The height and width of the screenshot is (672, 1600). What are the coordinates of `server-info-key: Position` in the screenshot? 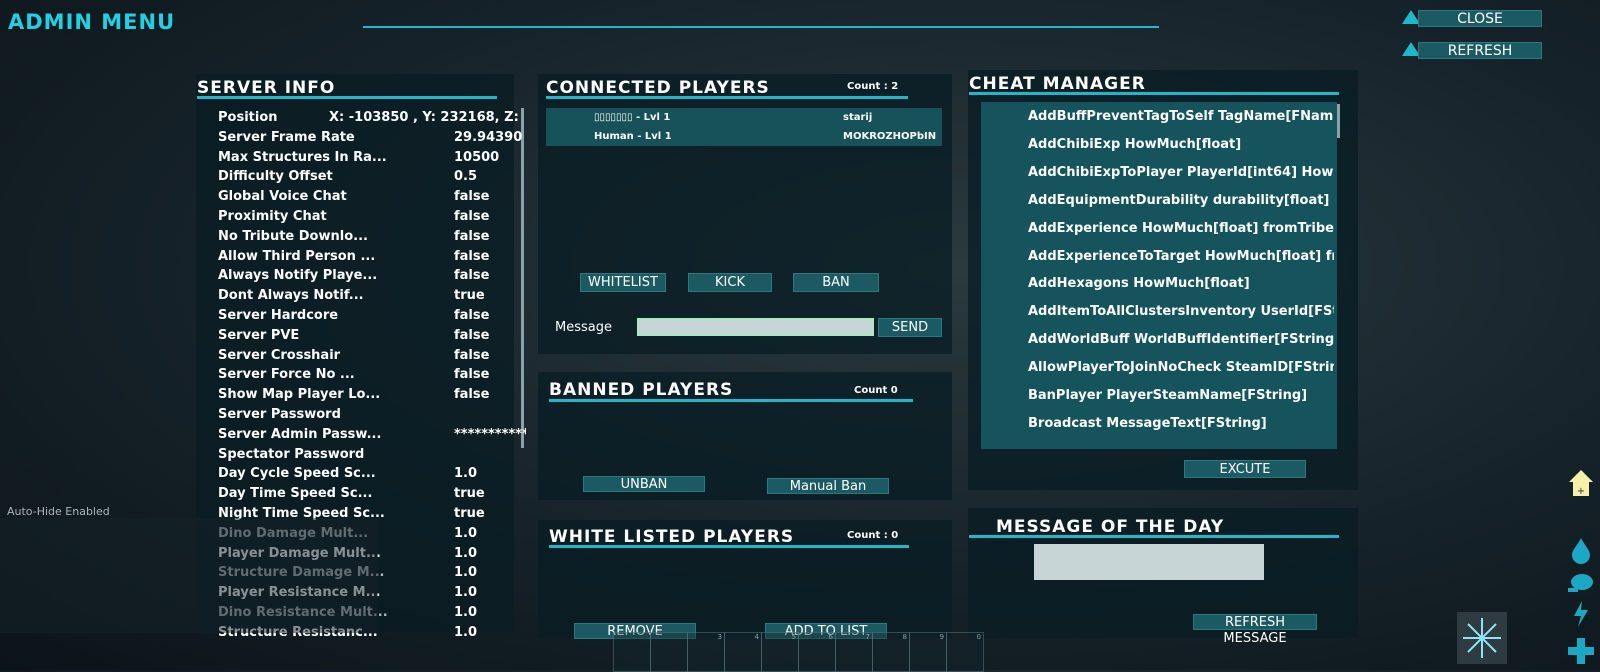 It's located at (248, 117).